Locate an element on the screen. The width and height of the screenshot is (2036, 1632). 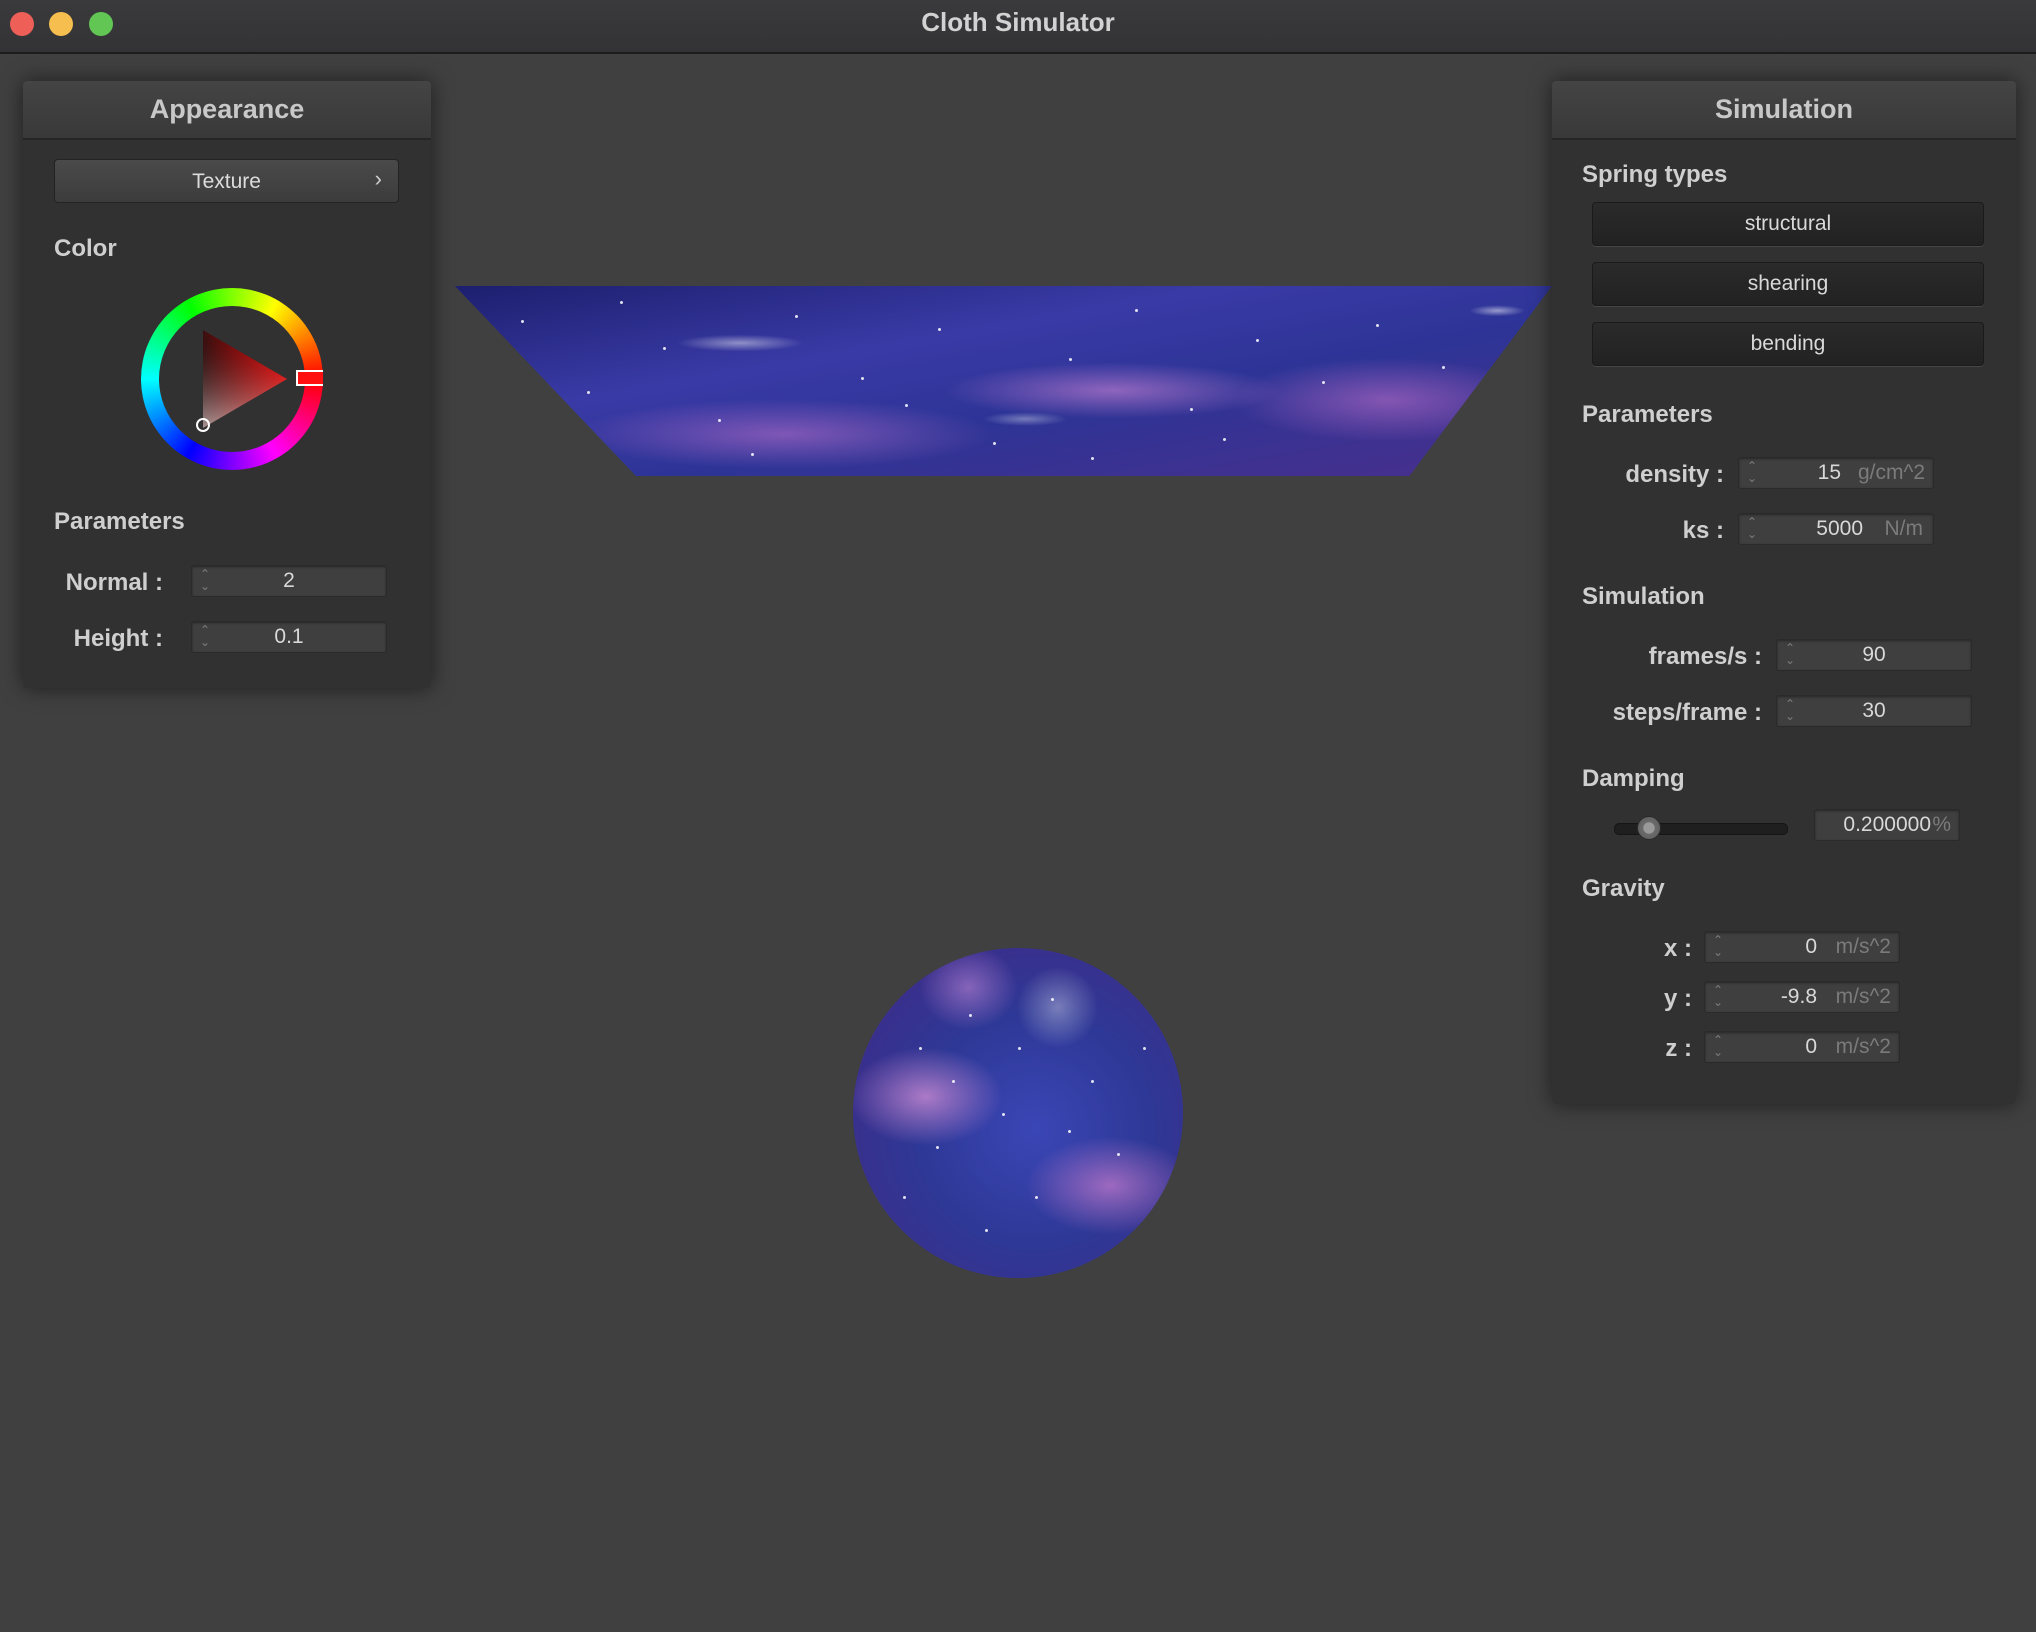
simulation-parameters-label: Parameters is located at coordinates (1647, 414).